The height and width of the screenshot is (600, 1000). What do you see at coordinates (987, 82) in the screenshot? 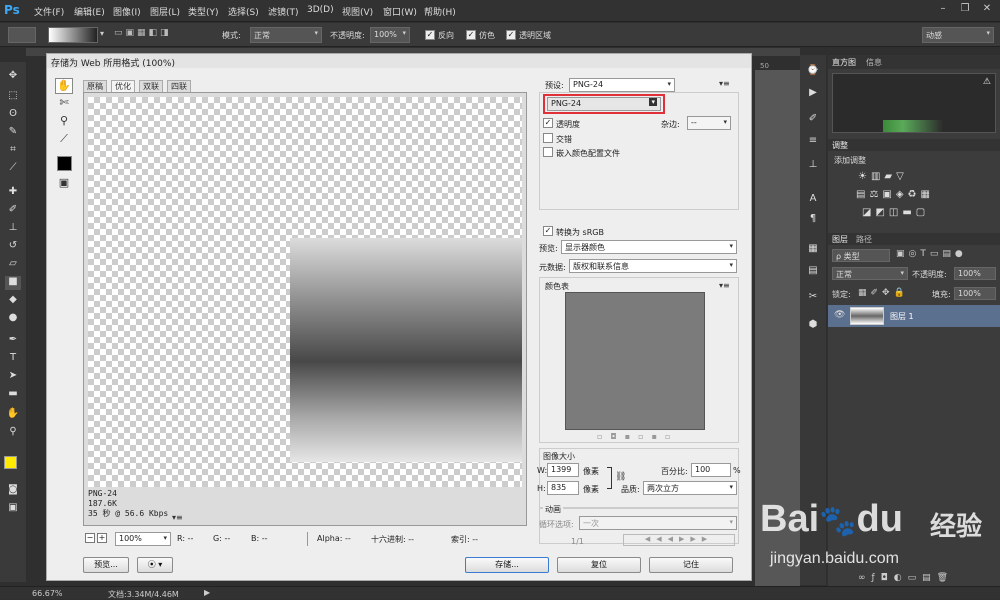
I see `warning-icon: ⚠` at bounding box center [987, 82].